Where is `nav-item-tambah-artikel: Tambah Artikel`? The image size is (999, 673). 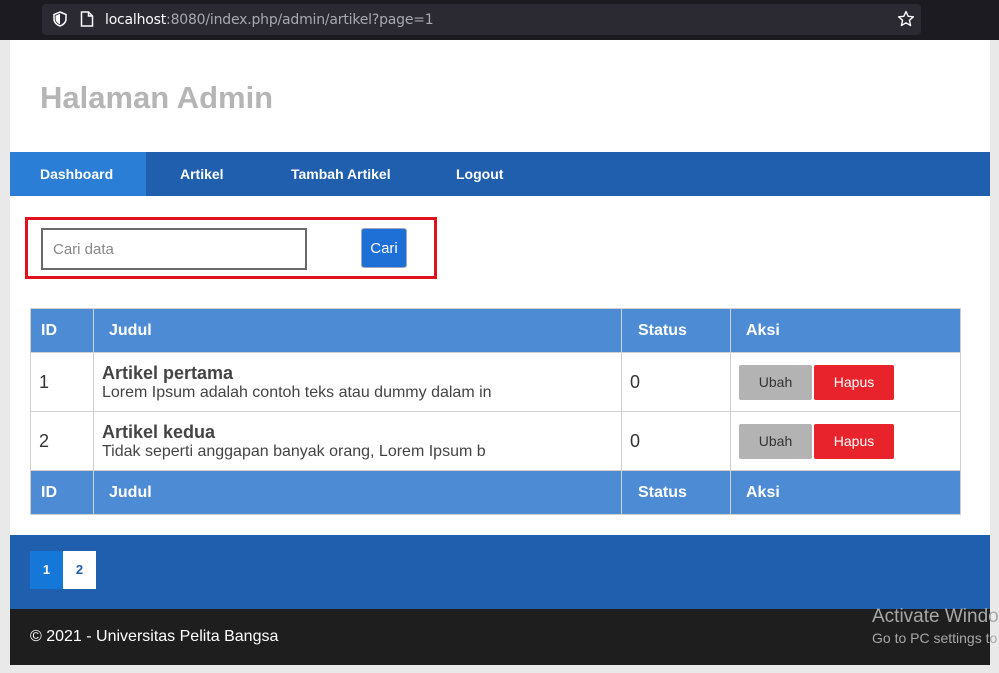
nav-item-tambah-artikel: Tambah Artikel is located at coordinates (341, 174).